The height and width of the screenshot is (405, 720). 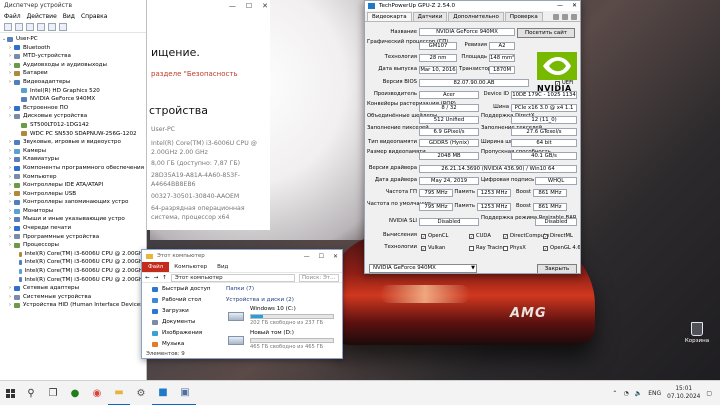 I want to click on start-button, so click(x=10, y=393).